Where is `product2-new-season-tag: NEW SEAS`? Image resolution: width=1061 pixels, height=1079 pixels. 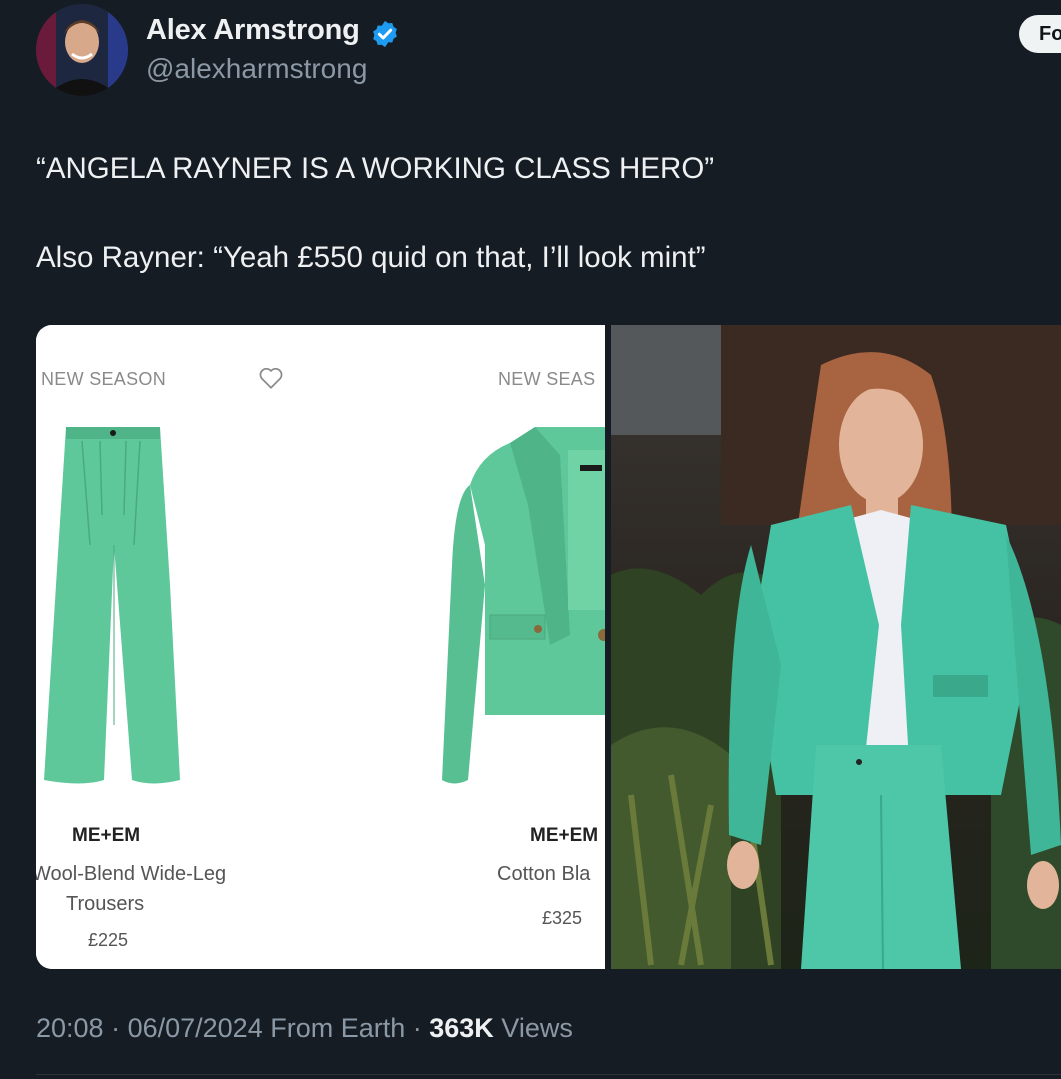 product2-new-season-tag: NEW SEAS is located at coordinates (547, 379).